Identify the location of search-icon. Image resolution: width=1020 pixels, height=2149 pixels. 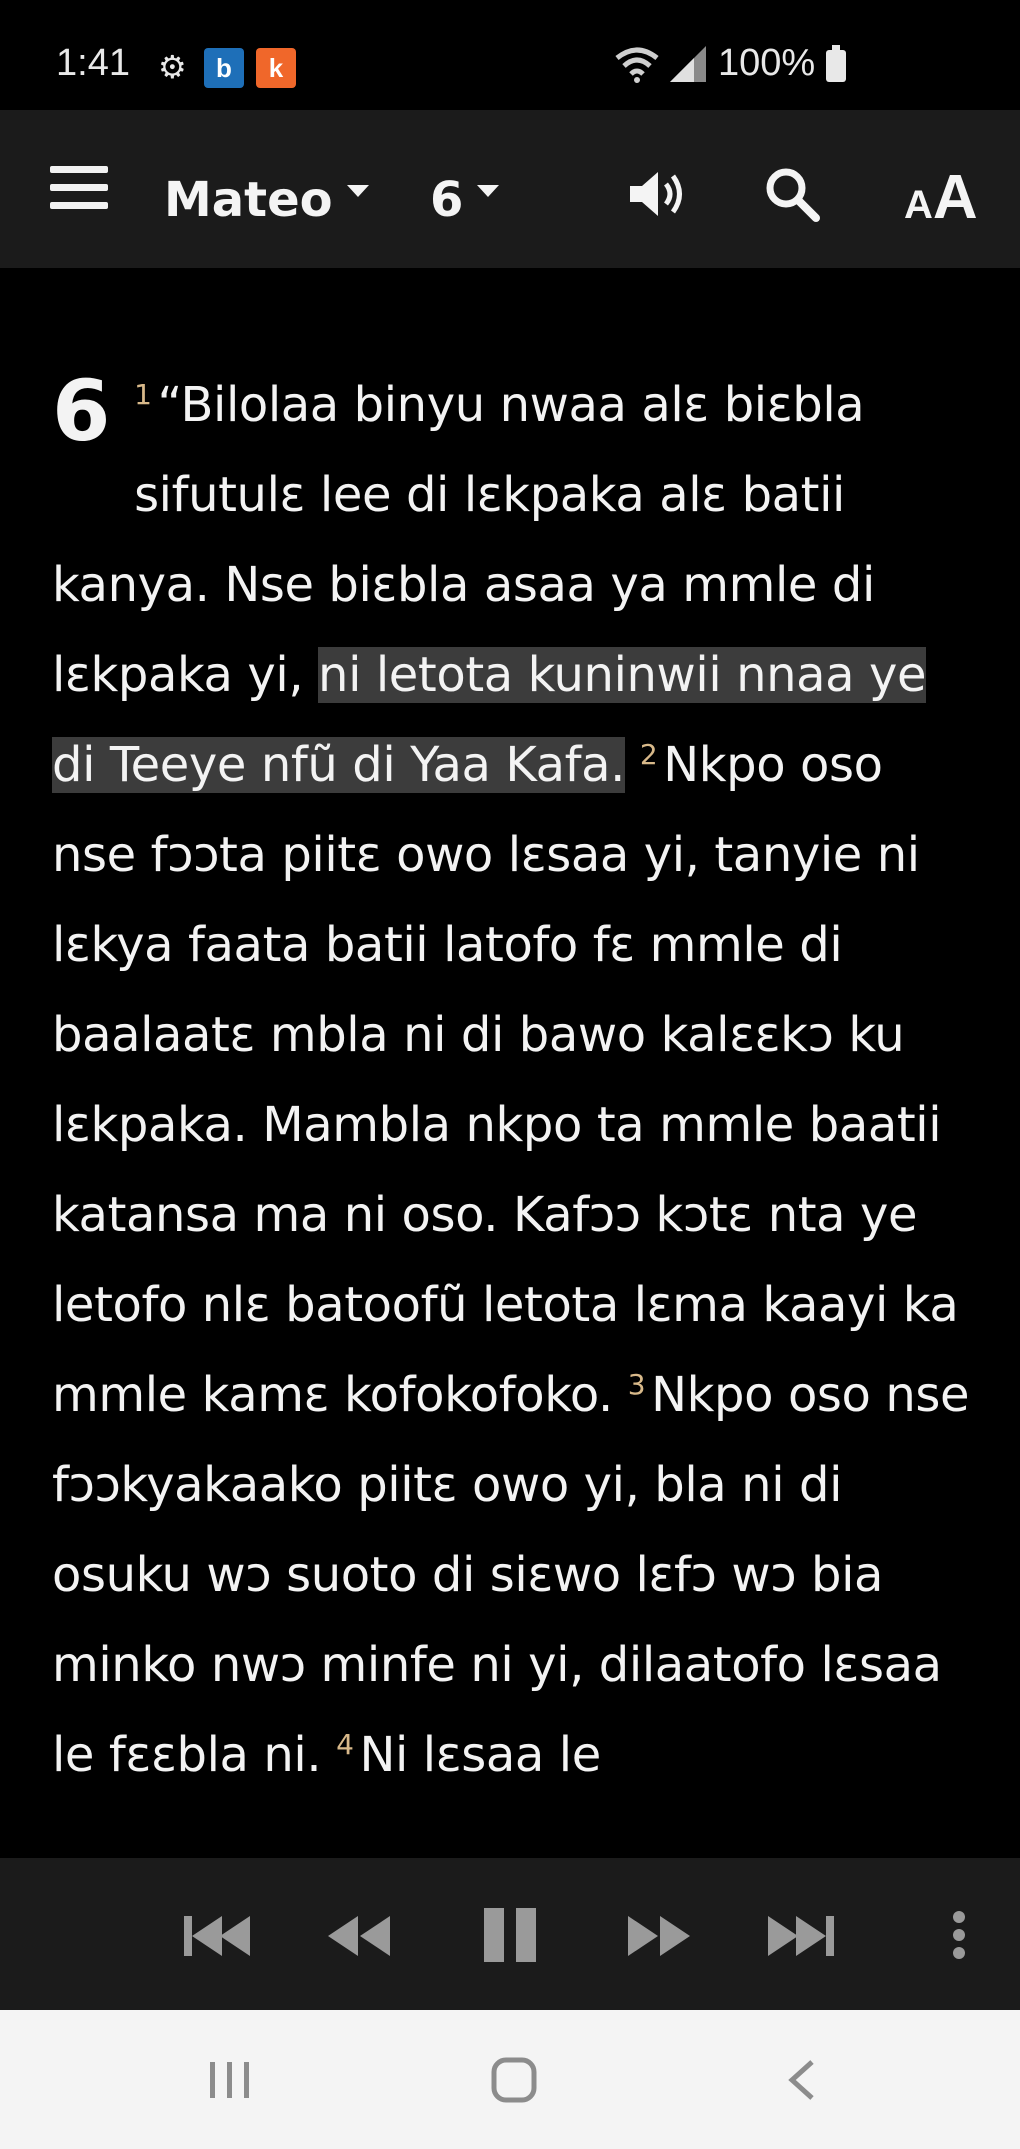
(792, 194).